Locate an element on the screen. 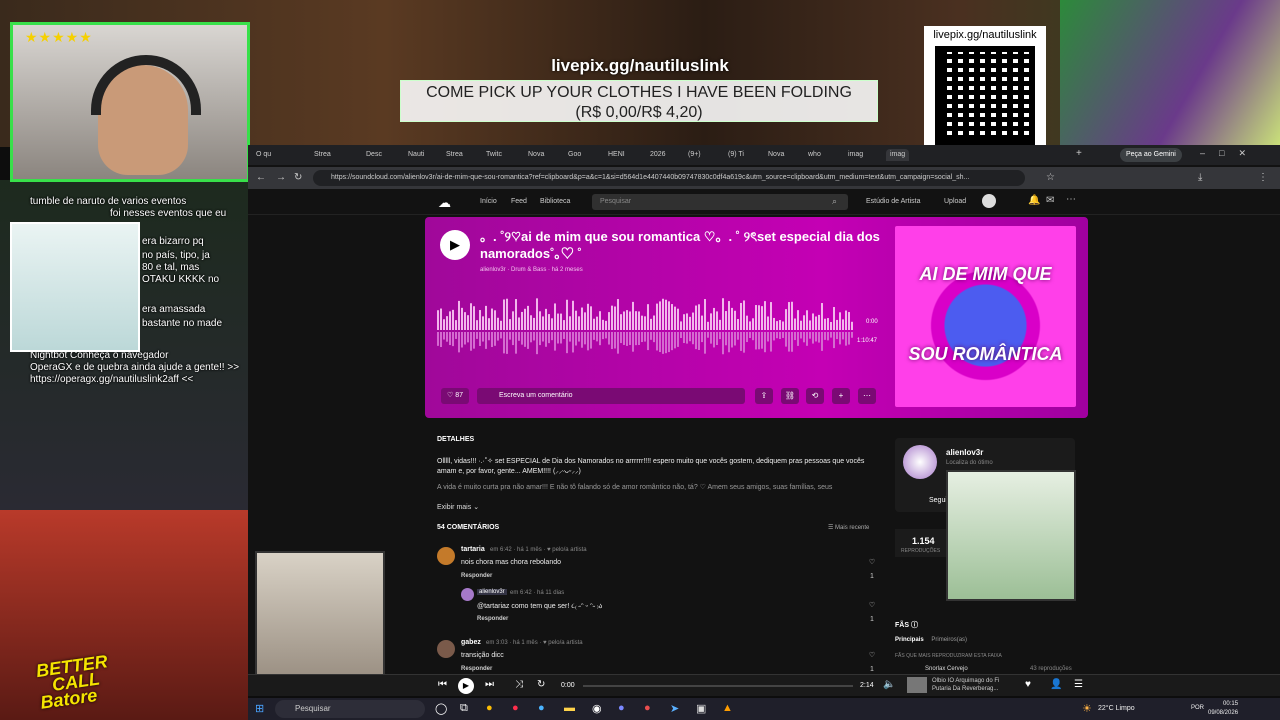 This screenshot has height=720, width=1280. next-icon: ⏭ is located at coordinates (489, 684).